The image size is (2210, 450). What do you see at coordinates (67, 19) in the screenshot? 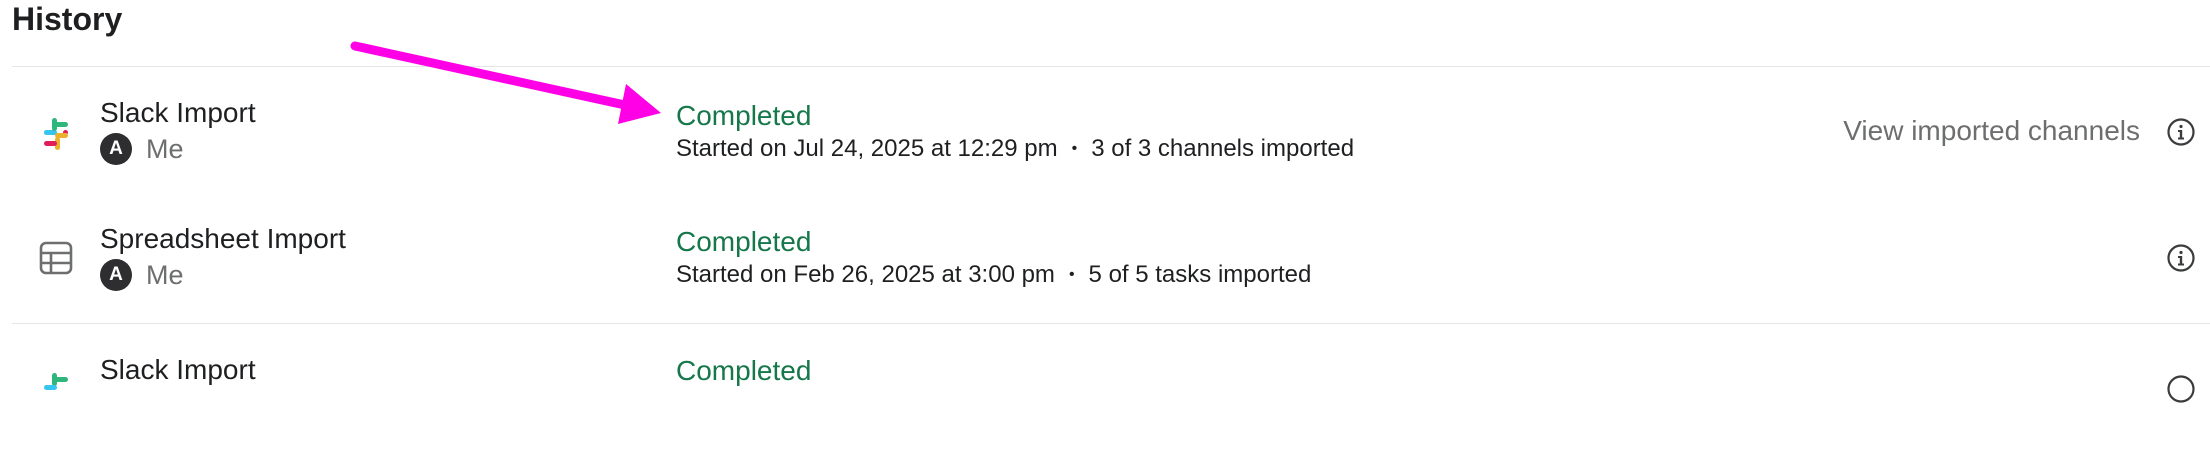
I see `history-title: History` at bounding box center [67, 19].